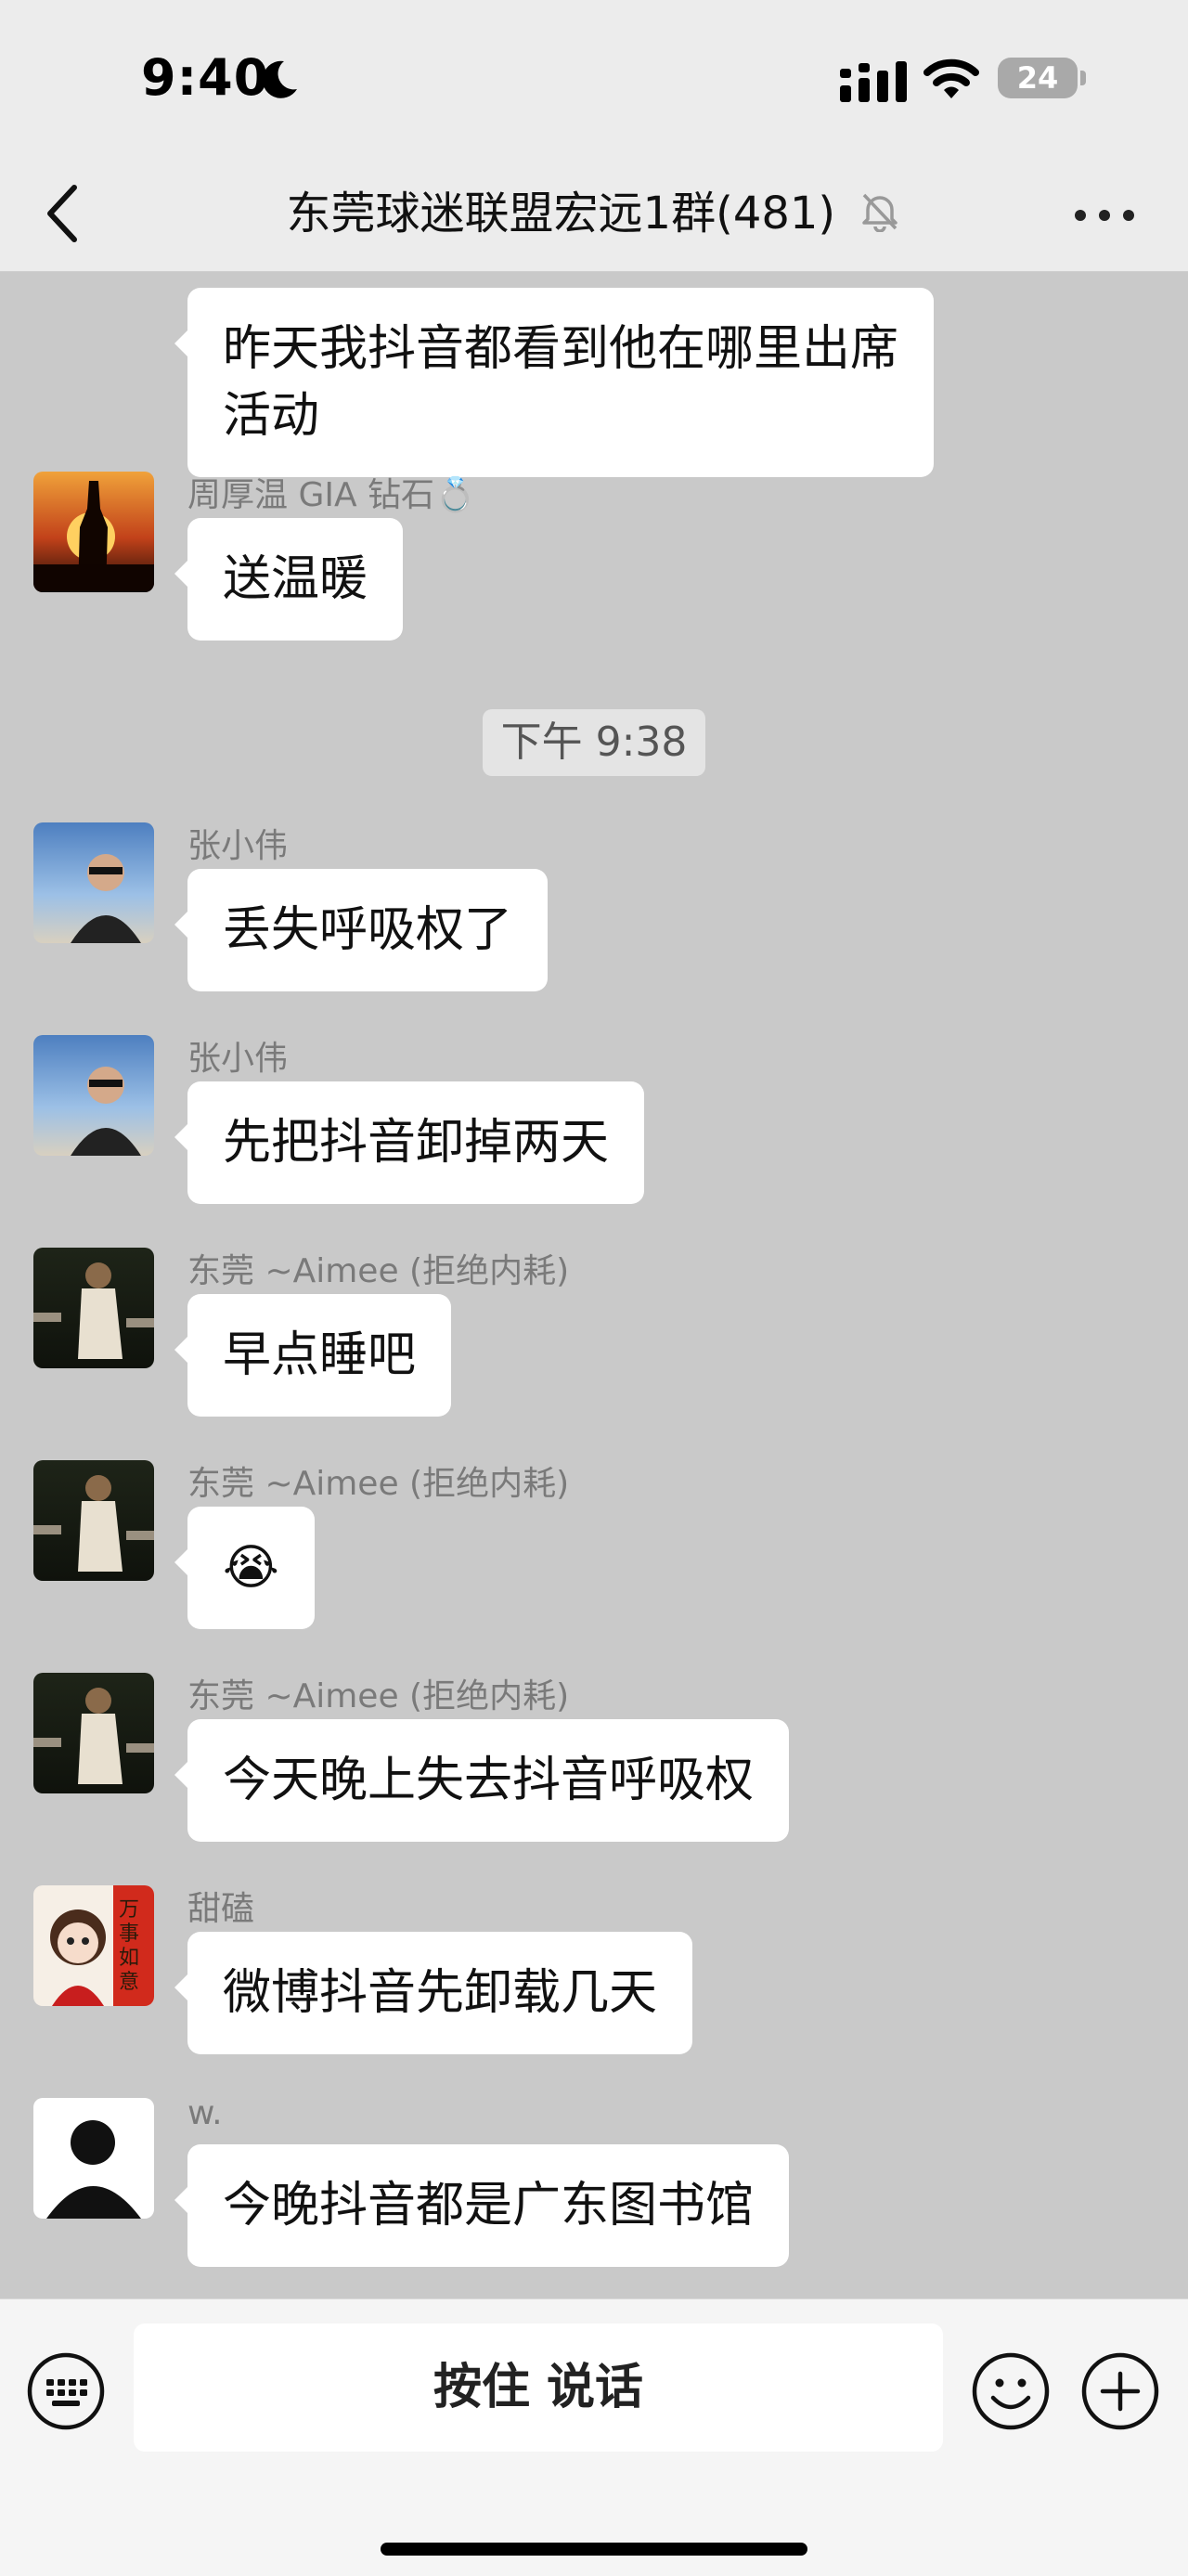 This screenshot has width=1188, height=2576. What do you see at coordinates (93, 536) in the screenshot?
I see `sunset-silhouette-icon` at bounding box center [93, 536].